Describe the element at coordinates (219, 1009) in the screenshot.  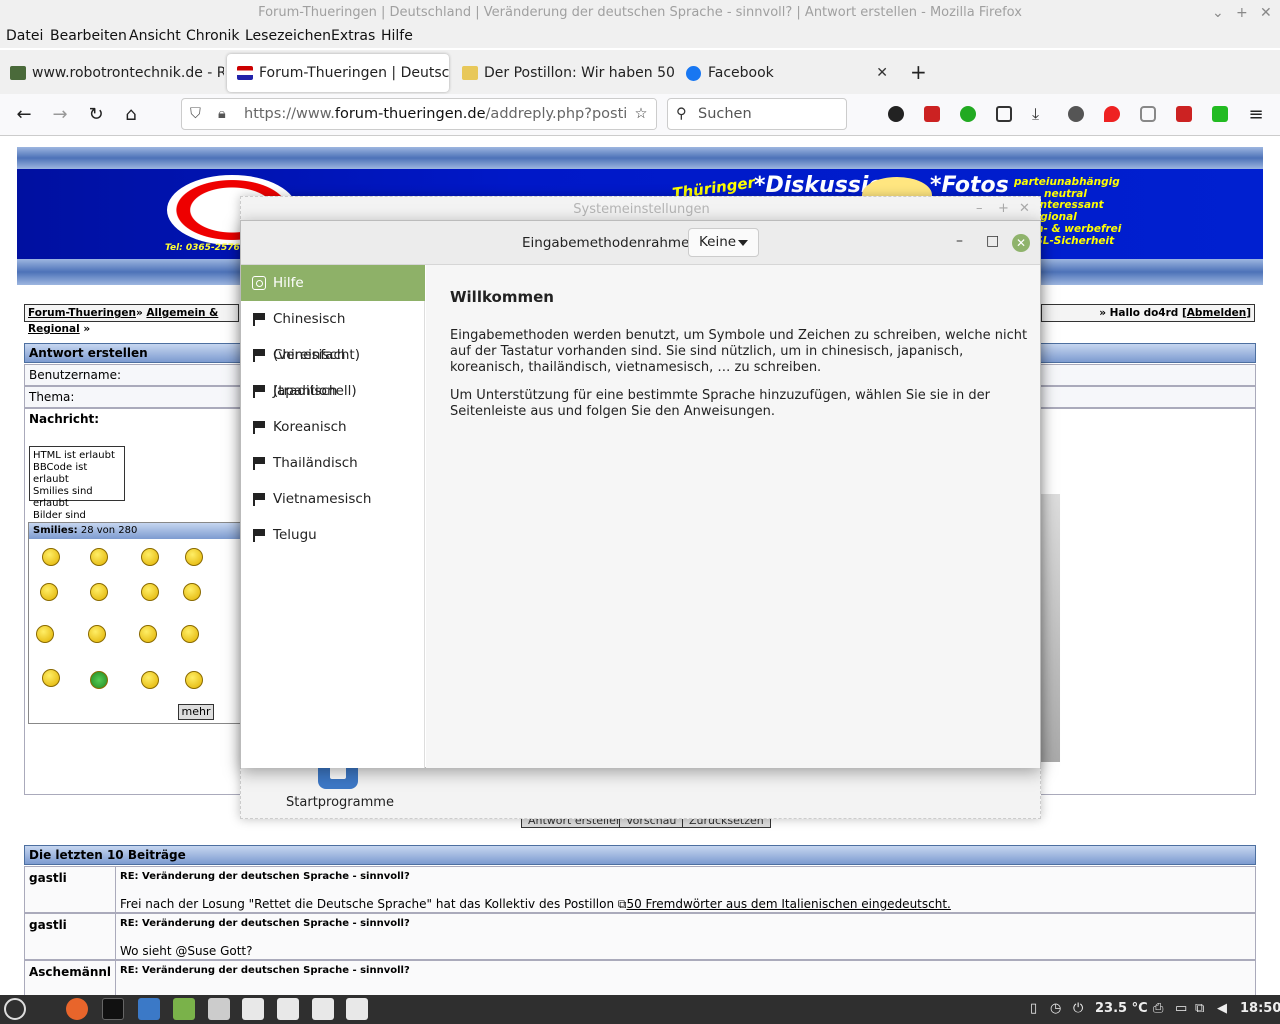
I see `settings-icon` at that location.